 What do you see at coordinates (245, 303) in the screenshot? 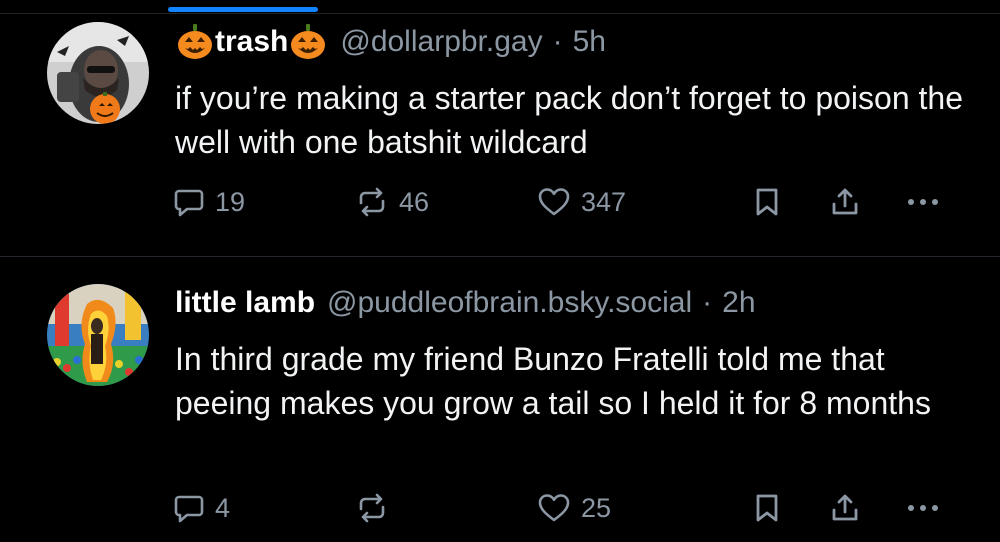
I see `author-name: little lamb` at bounding box center [245, 303].